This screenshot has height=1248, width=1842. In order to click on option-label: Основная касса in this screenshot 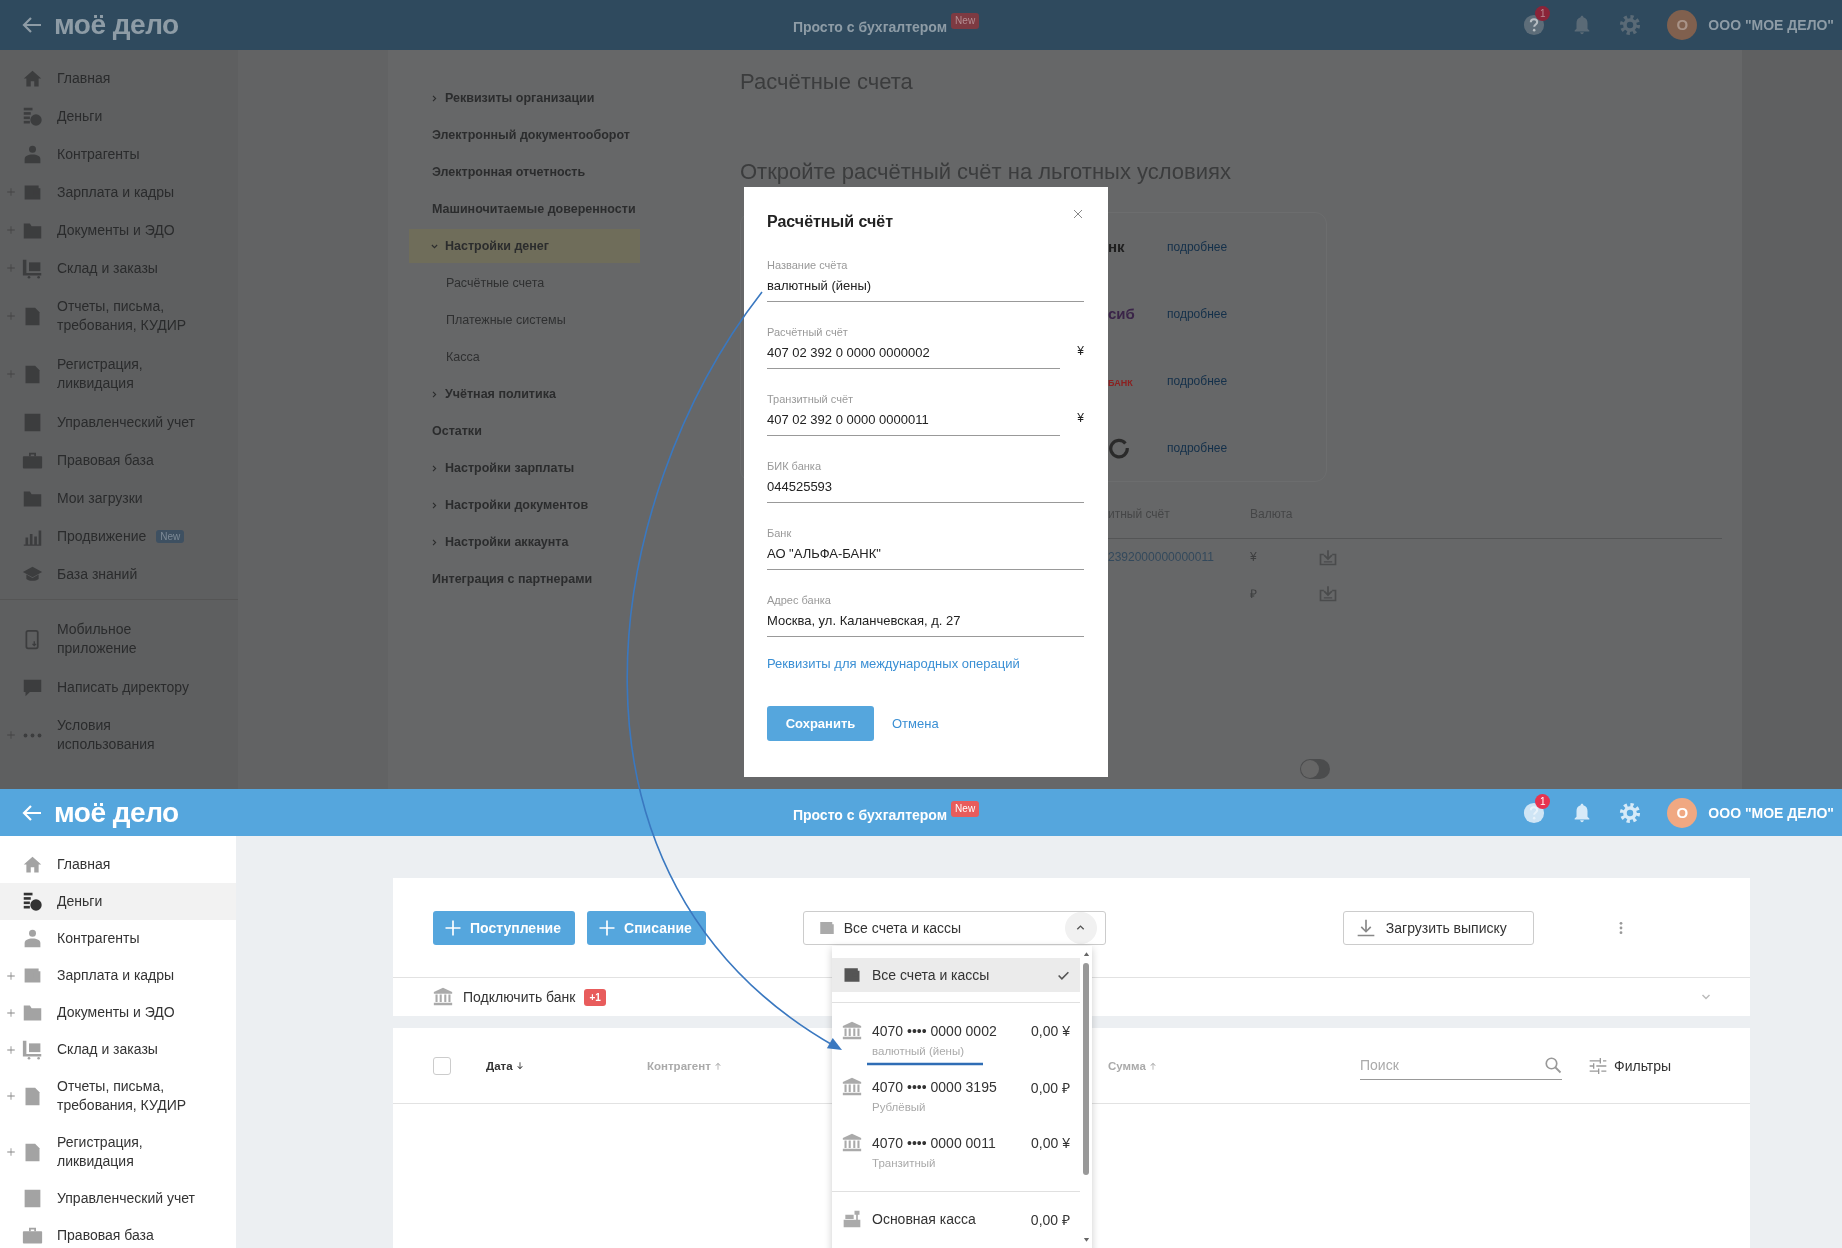, I will do `click(924, 1219)`.